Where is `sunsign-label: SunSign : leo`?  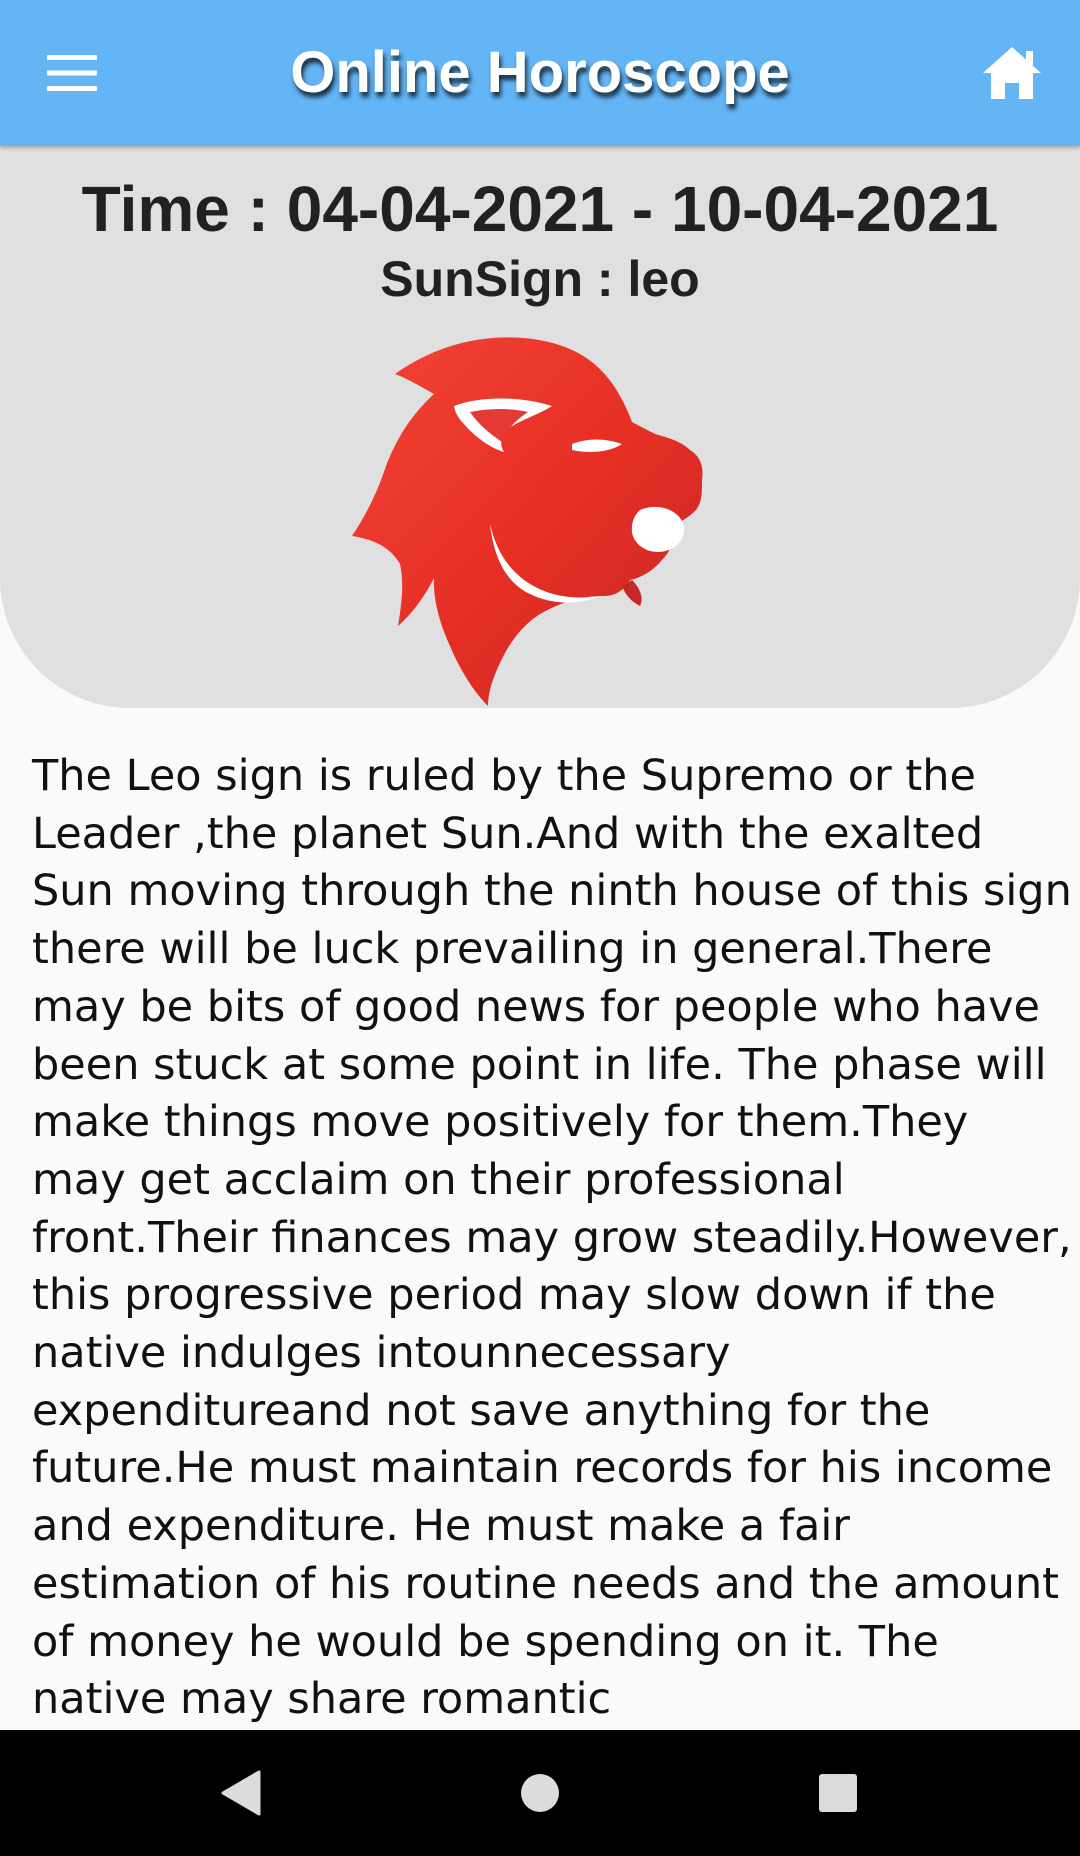
sunsign-label: SunSign : leo is located at coordinates (540, 279).